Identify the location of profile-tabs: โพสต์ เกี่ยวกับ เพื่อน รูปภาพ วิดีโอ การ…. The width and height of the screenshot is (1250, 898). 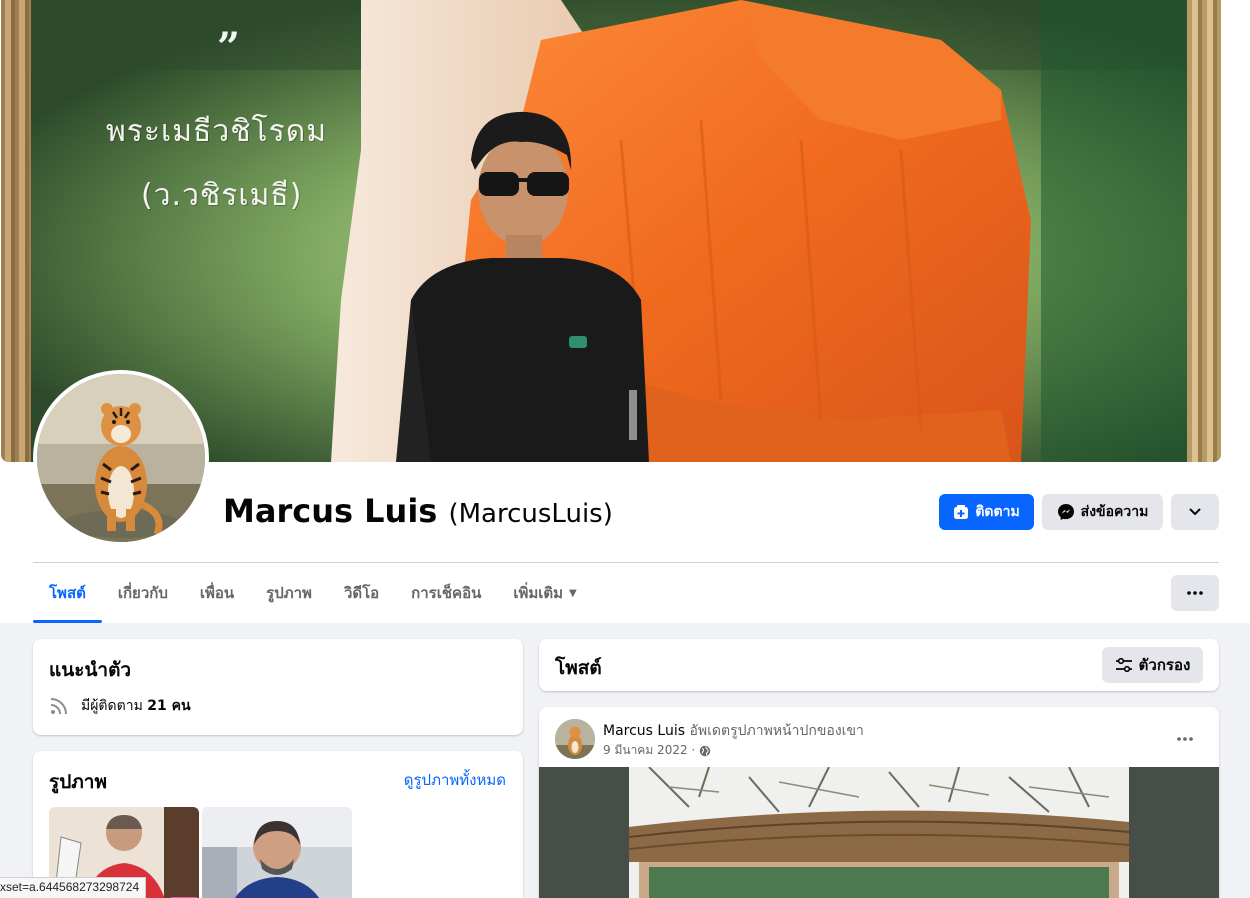
(313, 593).